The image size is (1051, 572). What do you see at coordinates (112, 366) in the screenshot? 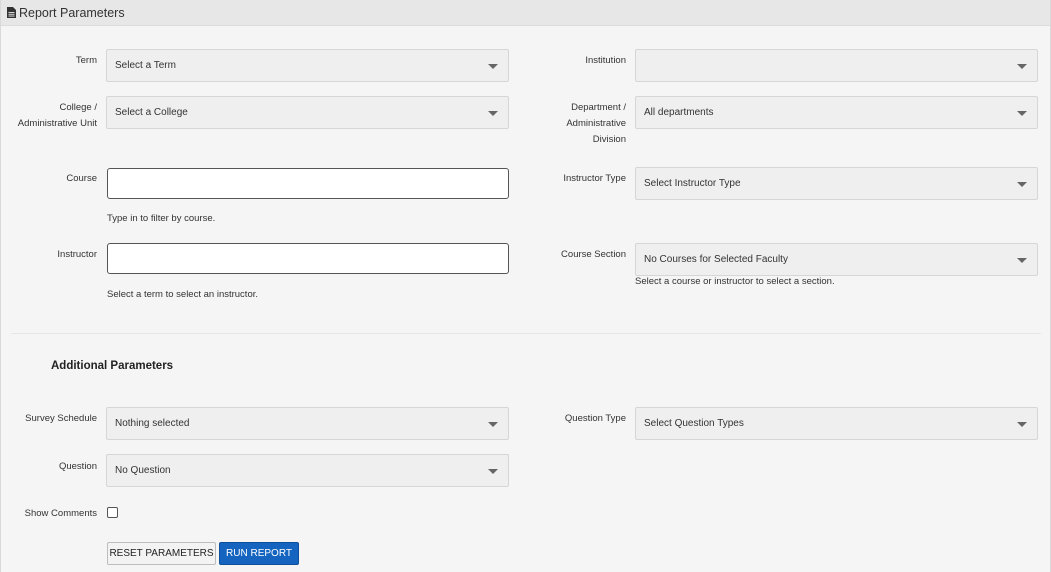
I see `additional-parameters-title: Additional Parameters` at bounding box center [112, 366].